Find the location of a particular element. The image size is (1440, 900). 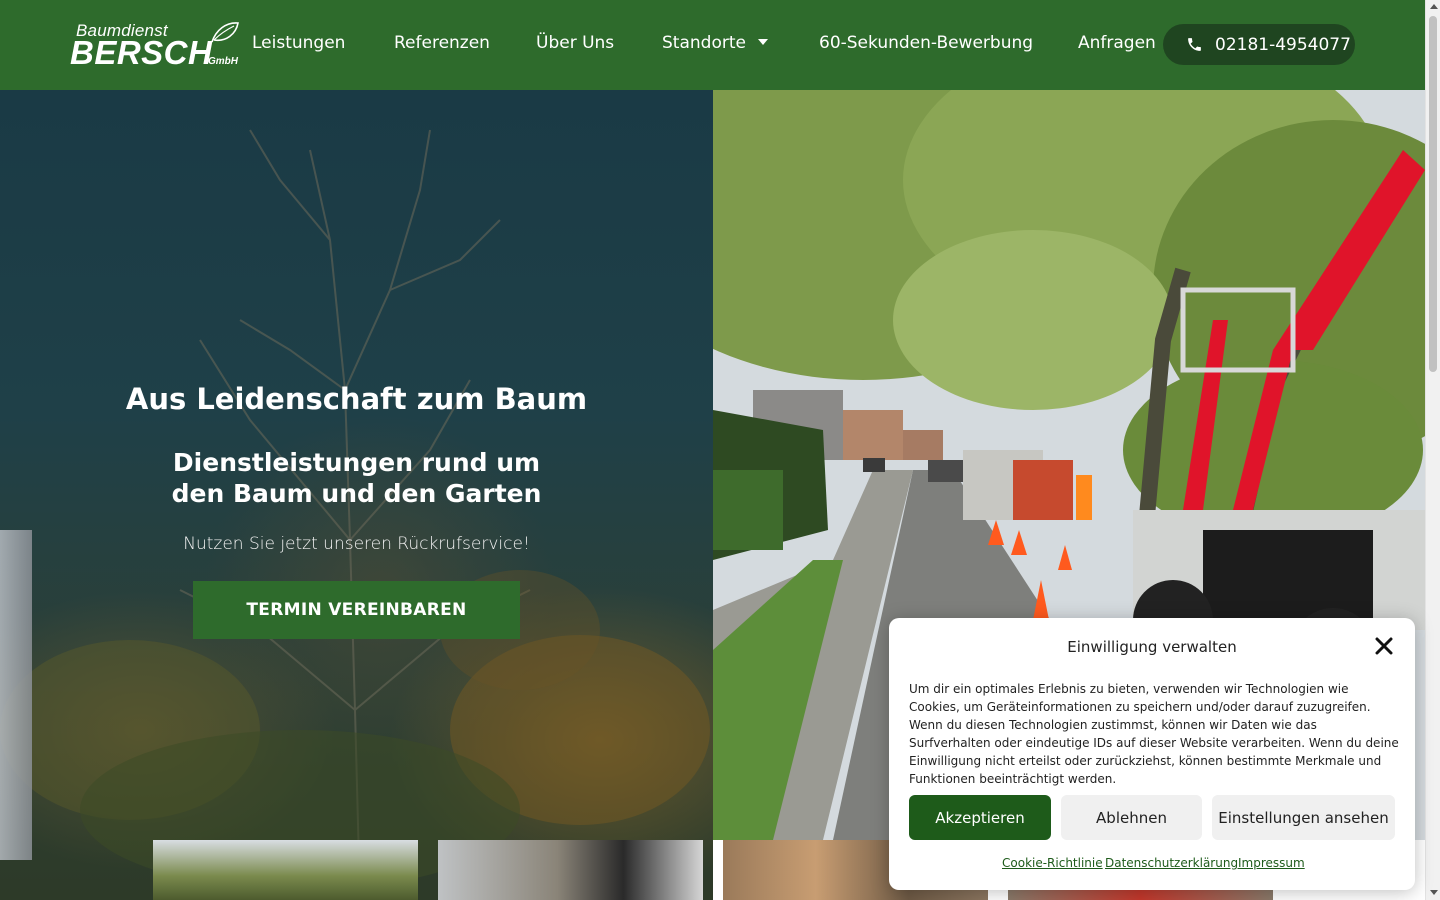

company-logo: Baumdienst BERSCH GmbH is located at coordinates (156, 45).